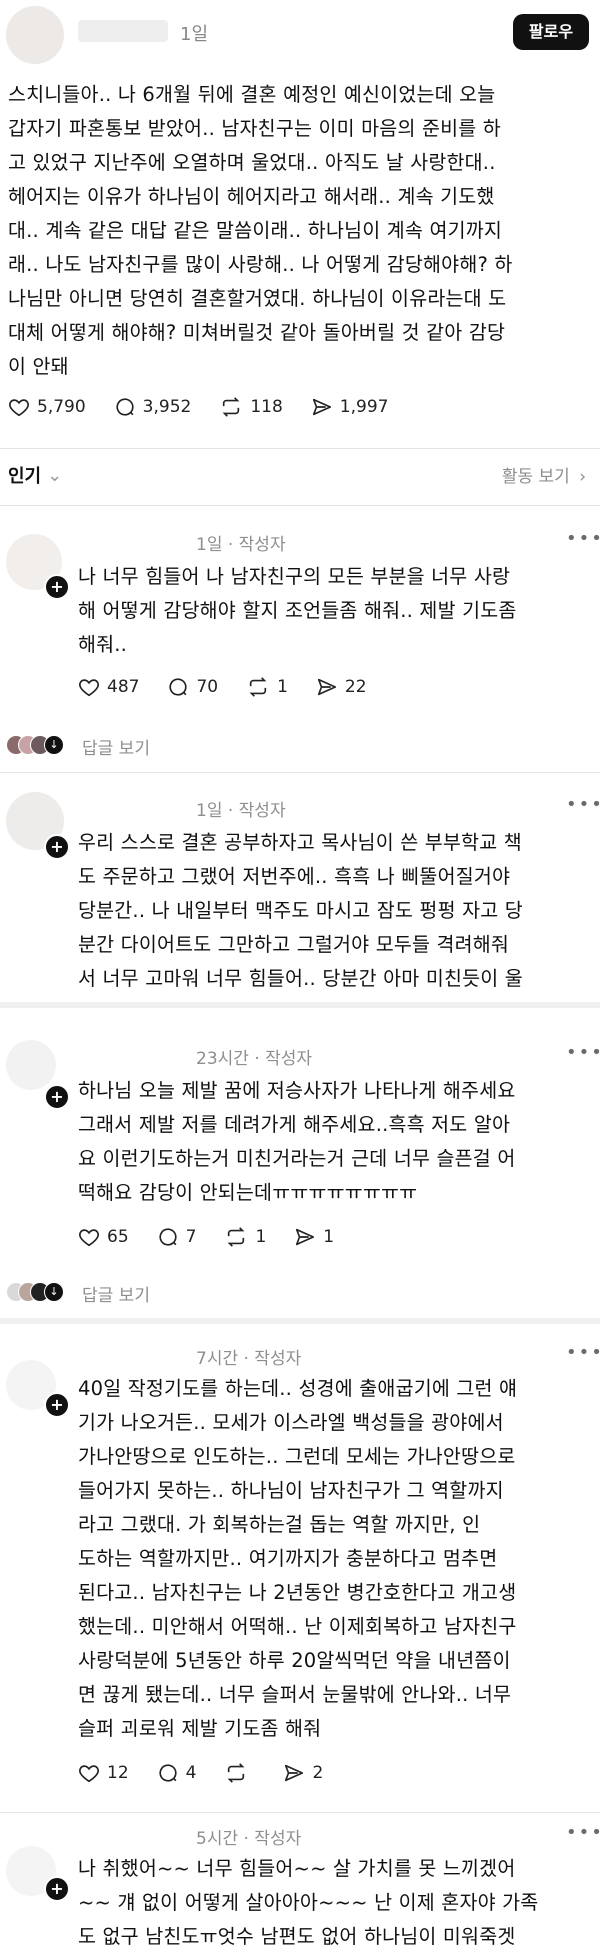 This screenshot has height=1949, width=600. What do you see at coordinates (55, 475) in the screenshot?
I see `chevron-down-icon: ⌄` at bounding box center [55, 475].